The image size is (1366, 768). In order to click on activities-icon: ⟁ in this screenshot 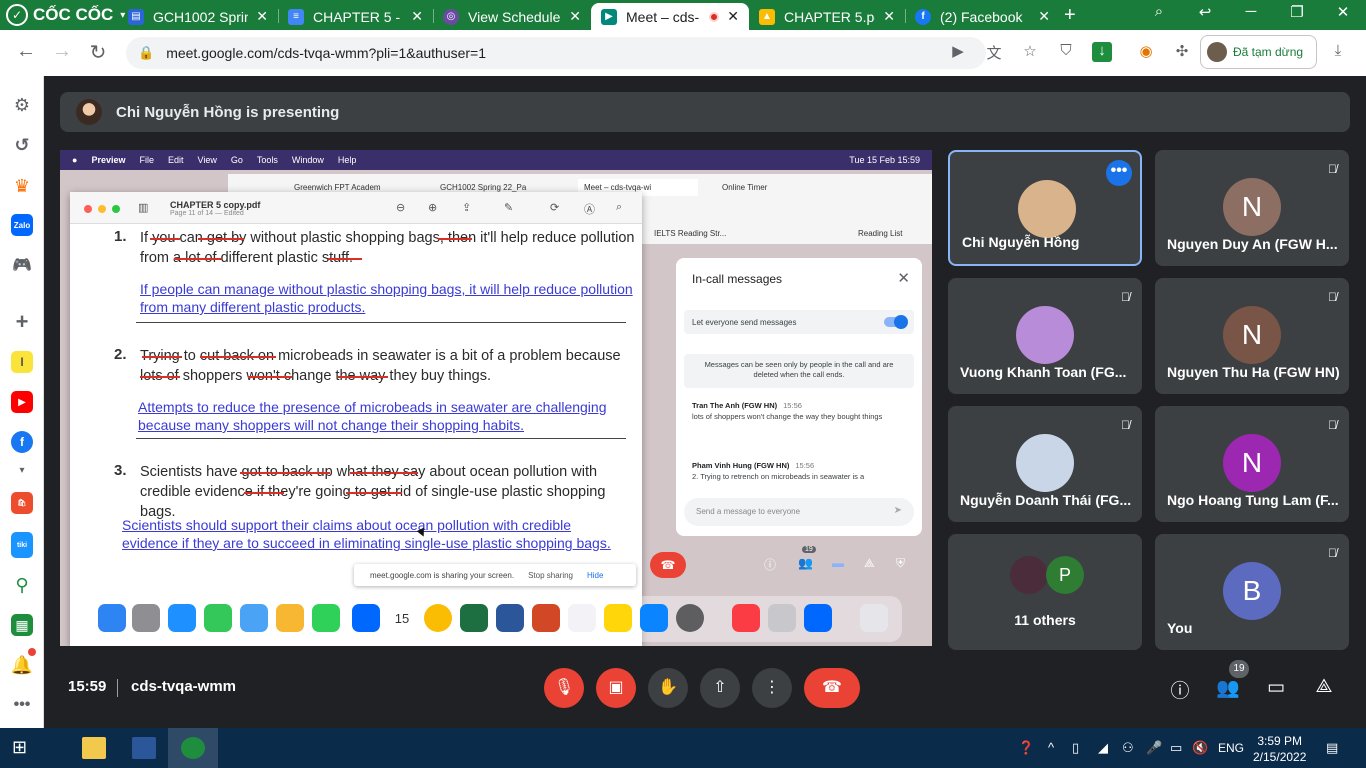, I will do `click(1324, 686)`.